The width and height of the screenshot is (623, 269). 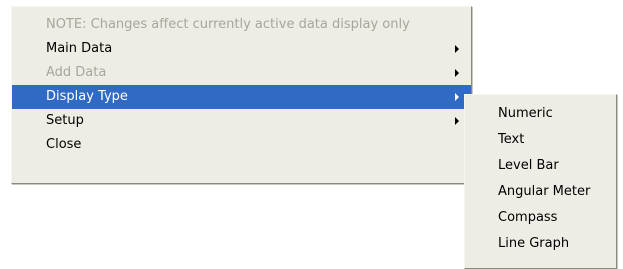 I want to click on menu-item-add-data: Add Data, so click(x=241, y=73).